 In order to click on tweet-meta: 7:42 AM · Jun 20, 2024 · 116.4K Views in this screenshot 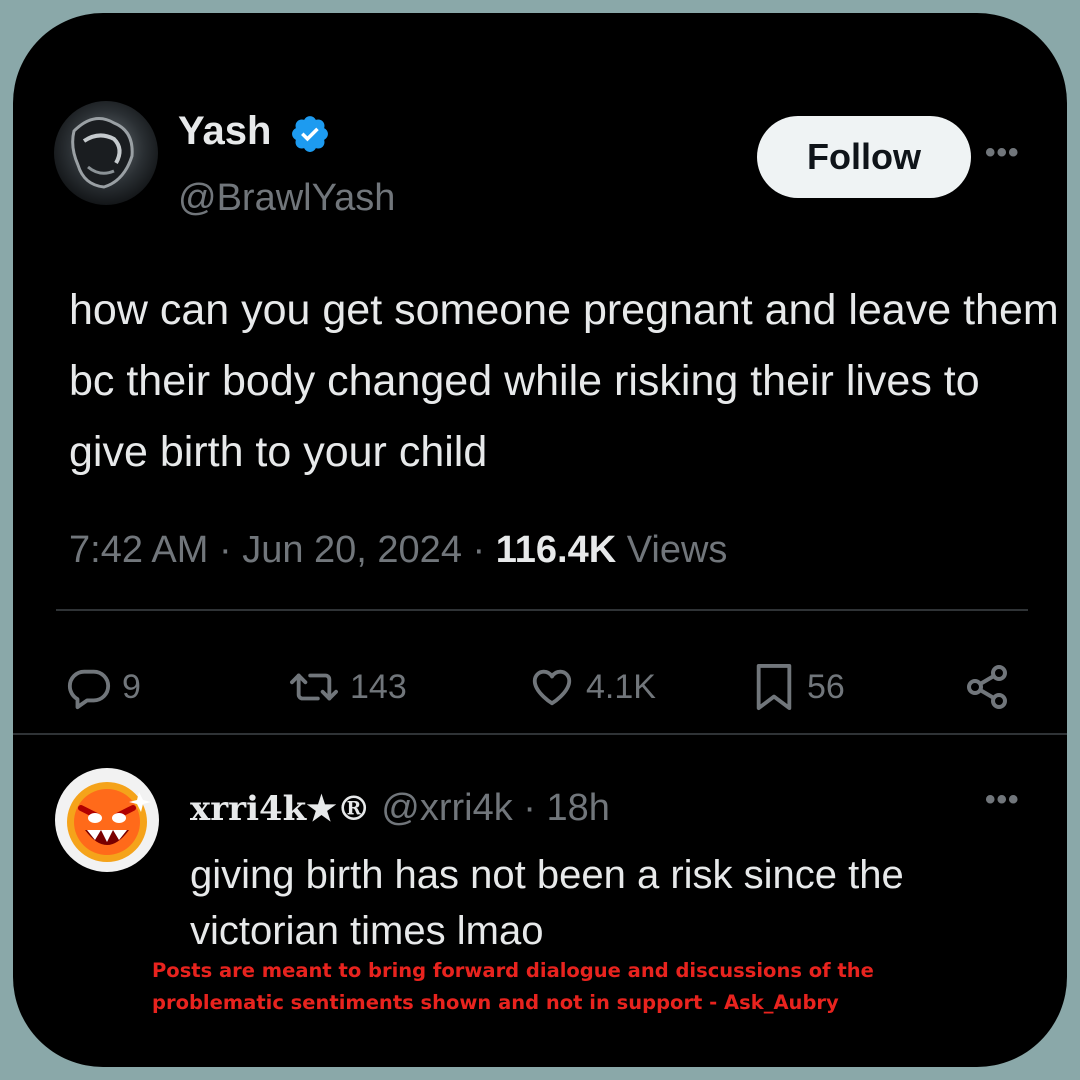, I will do `click(398, 550)`.